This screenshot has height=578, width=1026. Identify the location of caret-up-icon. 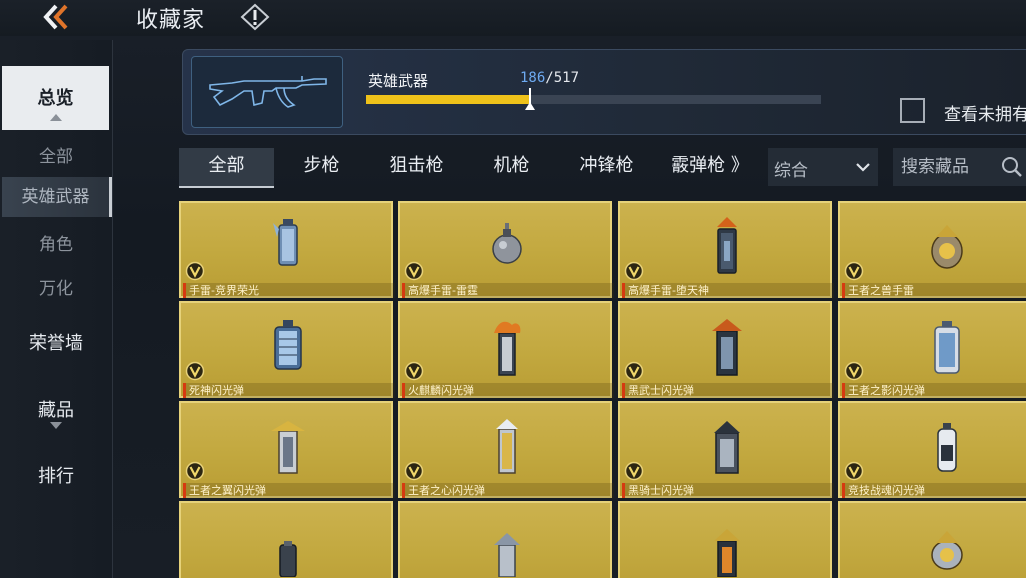
(56, 117).